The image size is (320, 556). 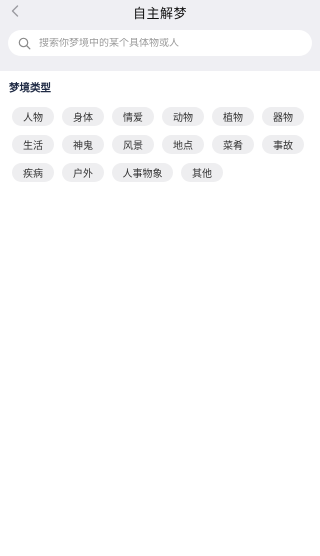 I want to click on tag-phenomena: 人事物象, so click(x=142, y=172).